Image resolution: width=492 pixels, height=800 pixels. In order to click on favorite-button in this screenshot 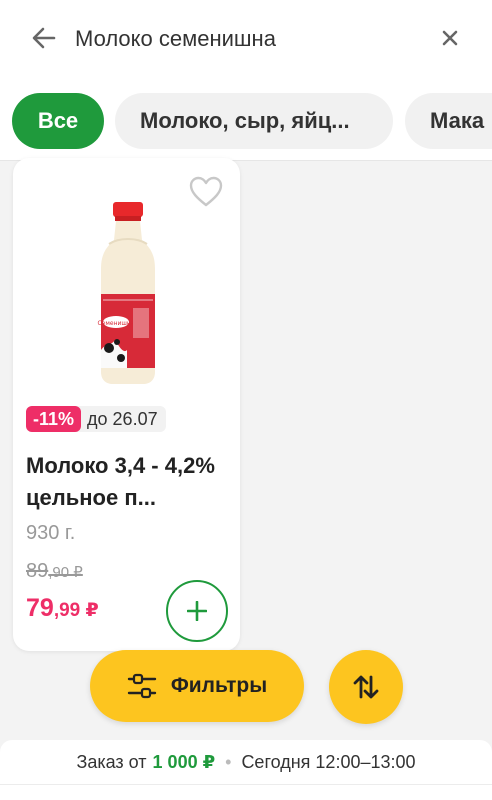, I will do `click(206, 192)`.